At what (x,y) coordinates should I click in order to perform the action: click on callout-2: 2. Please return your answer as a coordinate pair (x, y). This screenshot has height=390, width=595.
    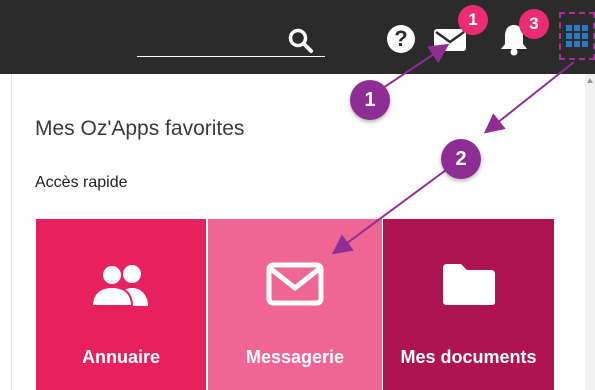
    Looking at the image, I should click on (461, 159).